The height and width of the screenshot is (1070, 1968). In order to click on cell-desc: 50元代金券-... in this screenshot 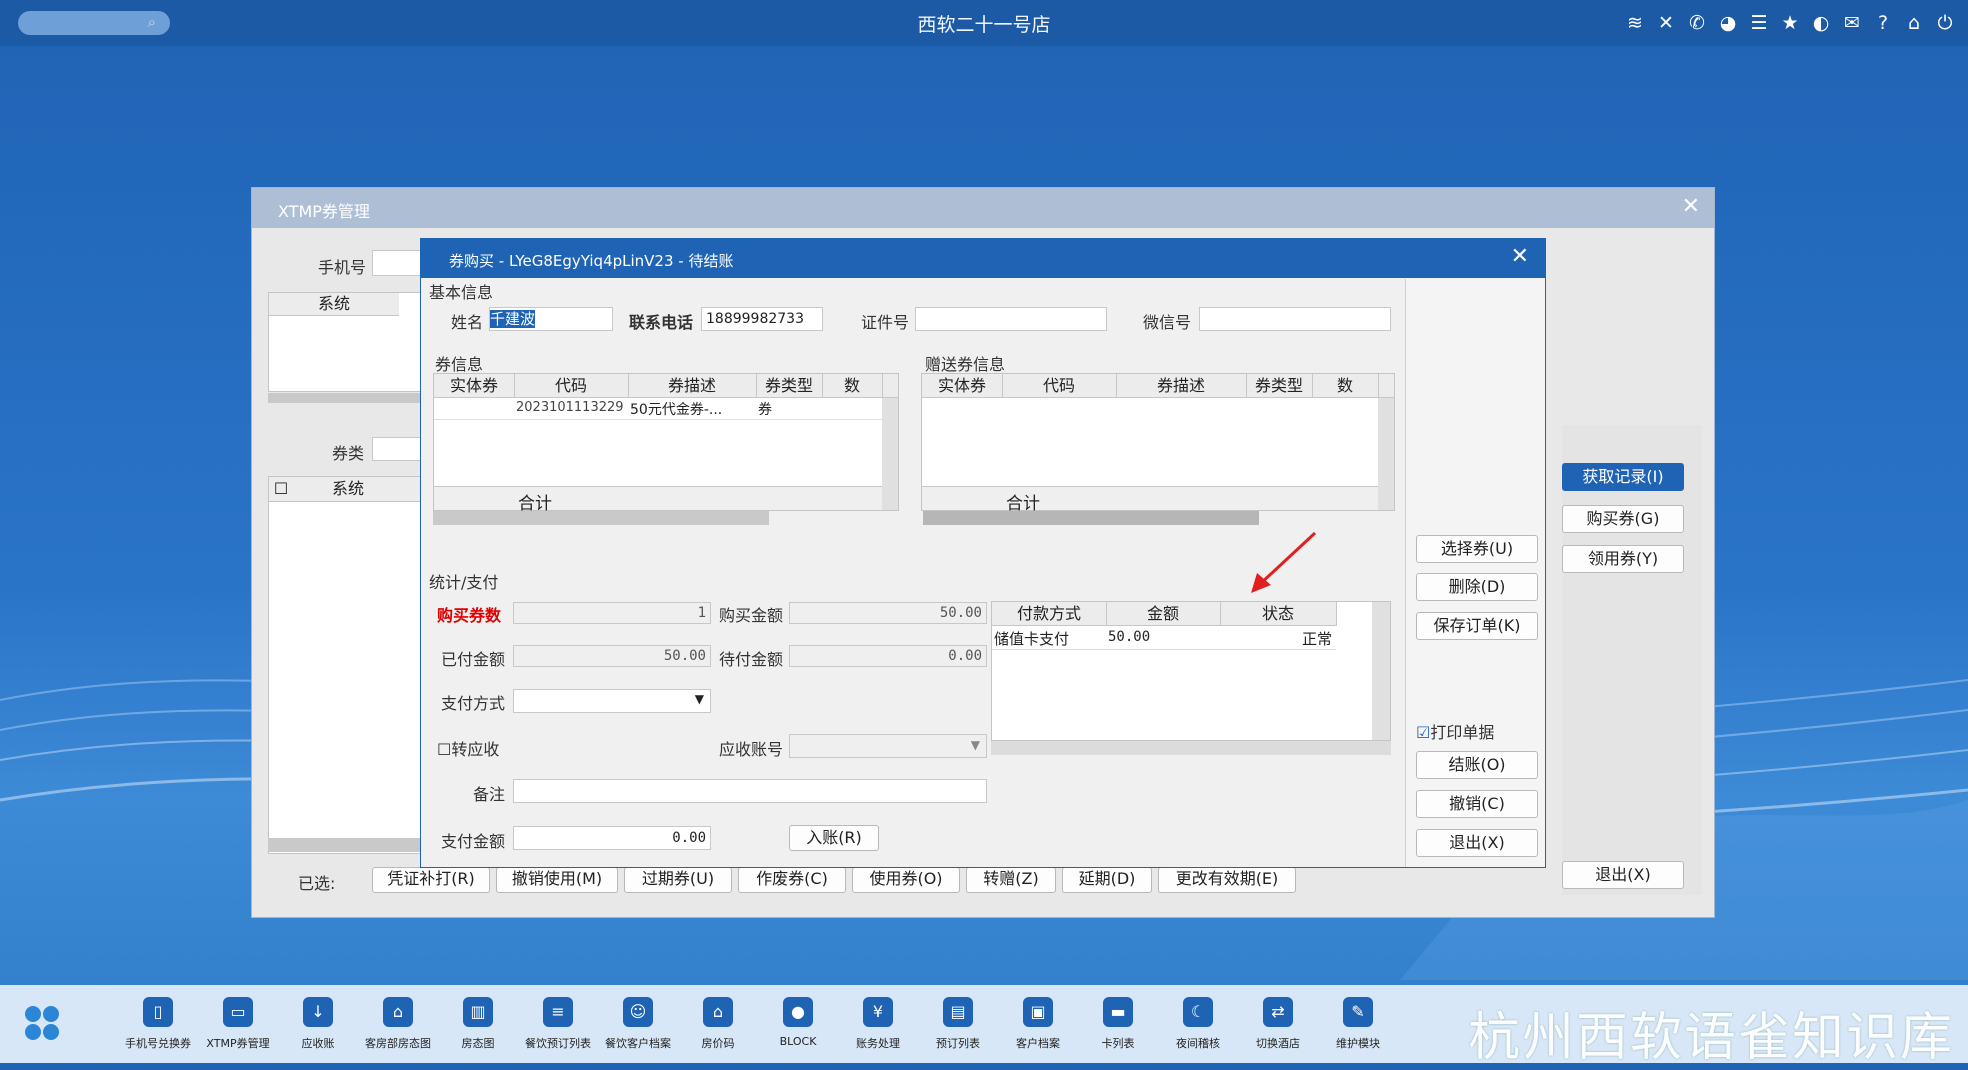, I will do `click(676, 410)`.